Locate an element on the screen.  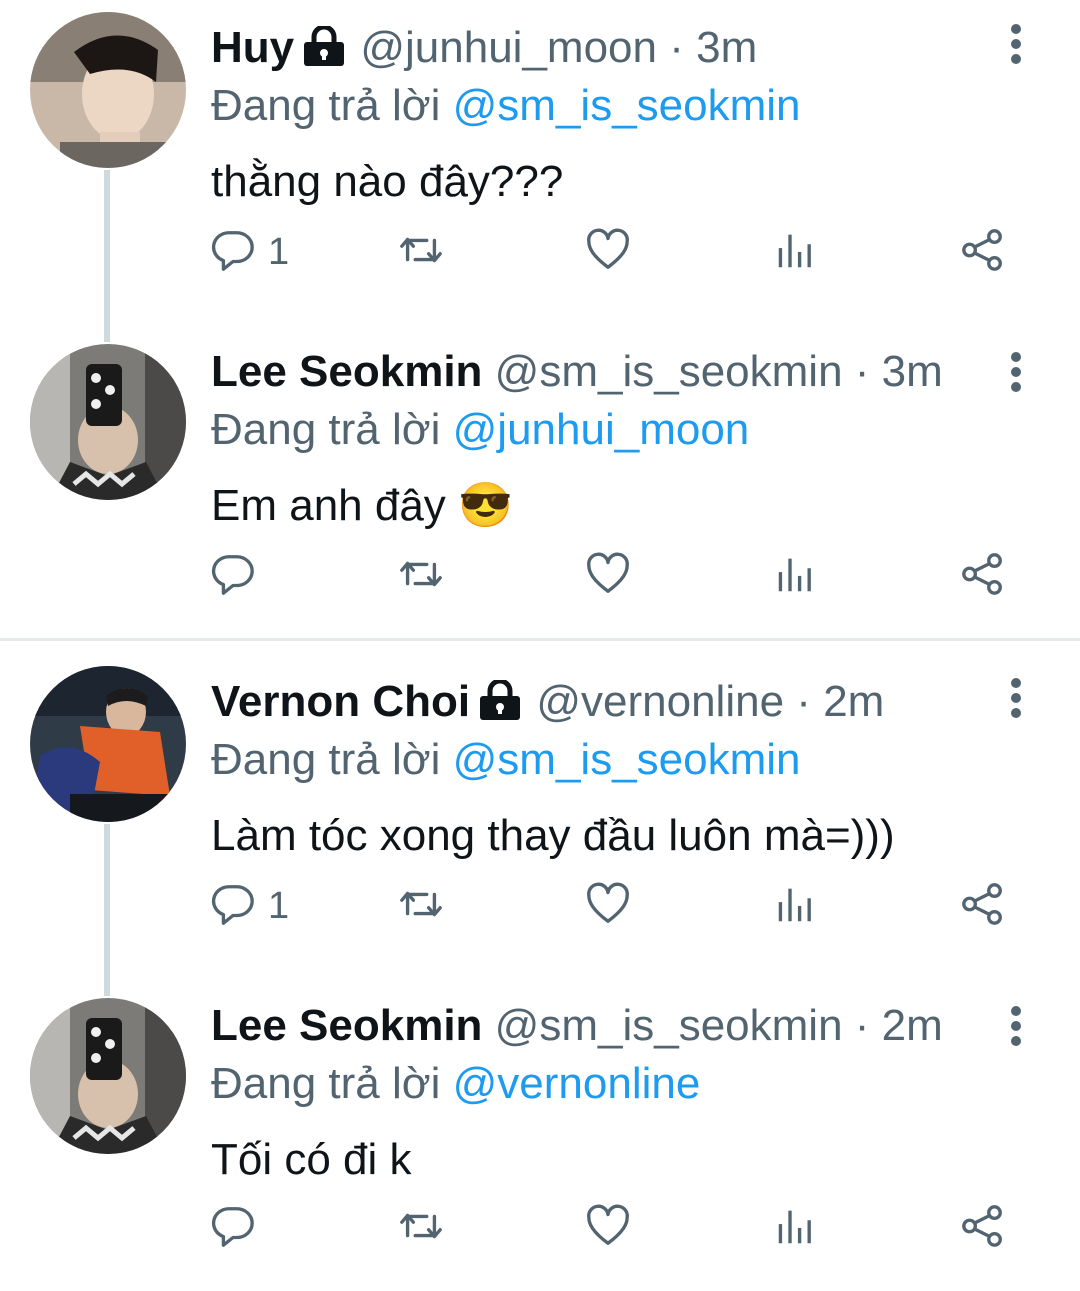
tweet-header: Lee Seokmin @sm_is_seokmin · 2m is located at coordinates (577, 1026).